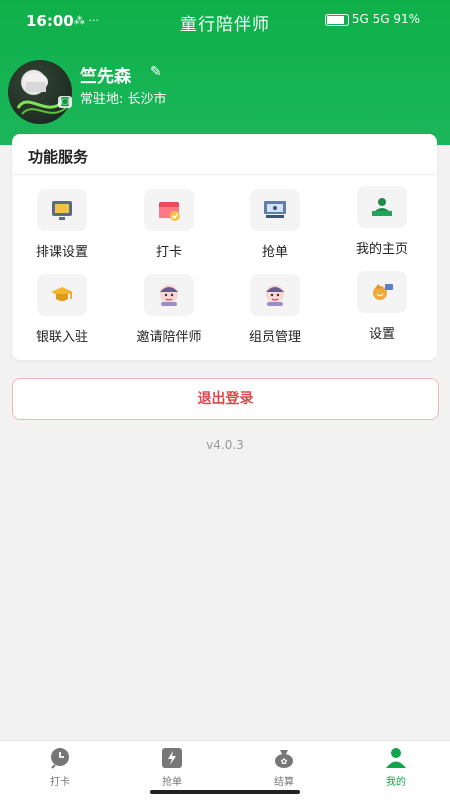 This screenshot has width=450, height=801. I want to click on profile-name: 竺先森, so click(105, 77).